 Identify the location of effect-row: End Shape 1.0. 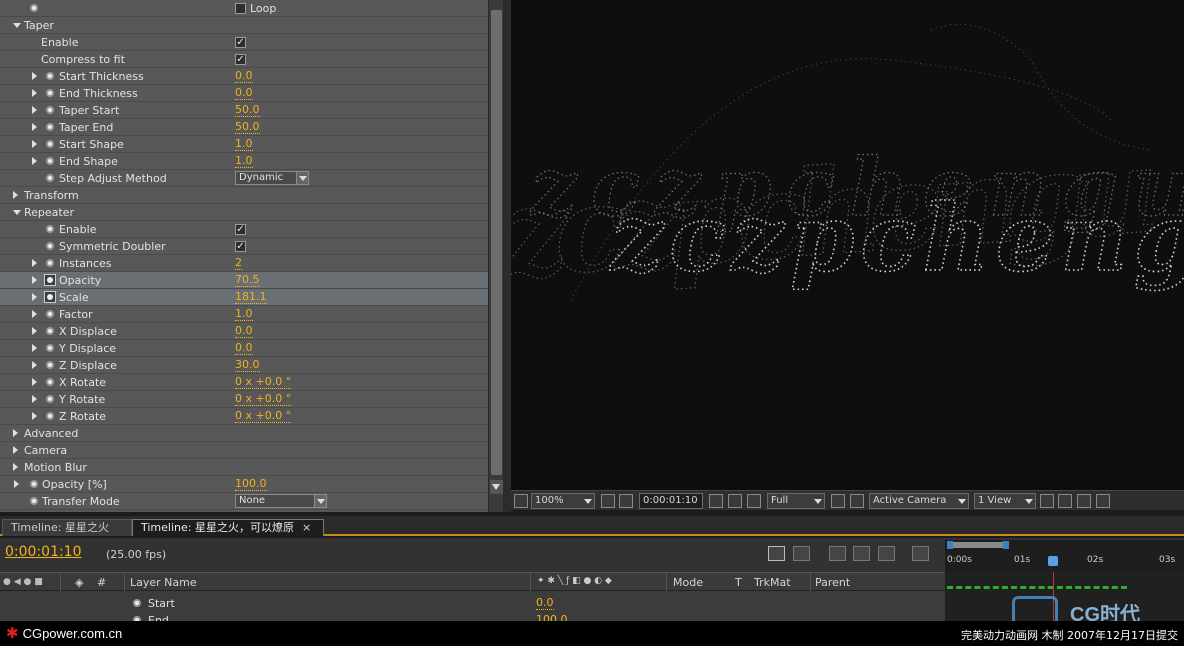
(244, 161).